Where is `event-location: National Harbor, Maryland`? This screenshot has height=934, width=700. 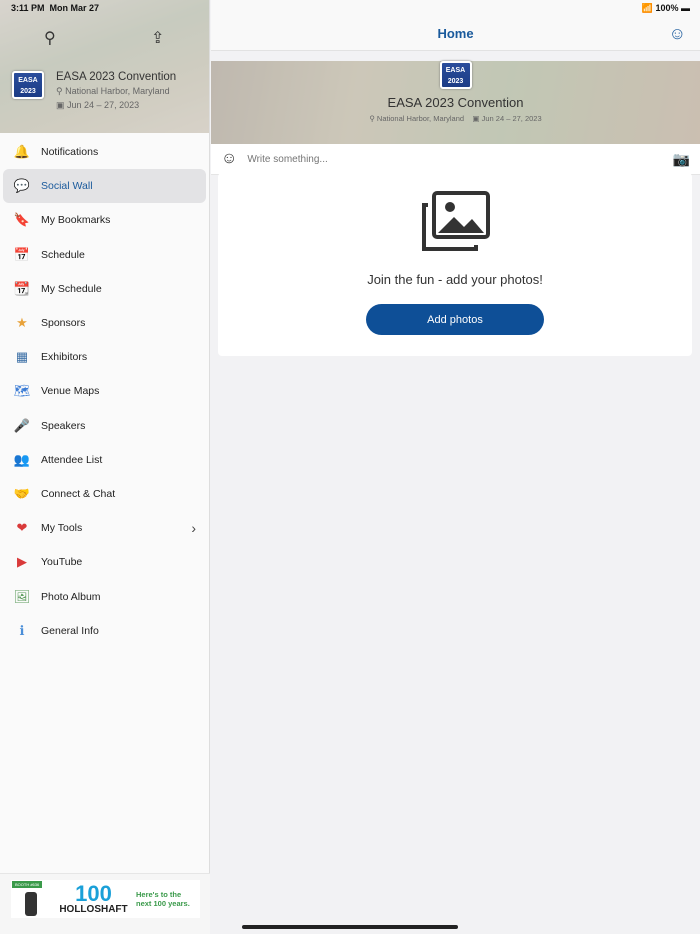 event-location: National Harbor, Maryland is located at coordinates (117, 91).